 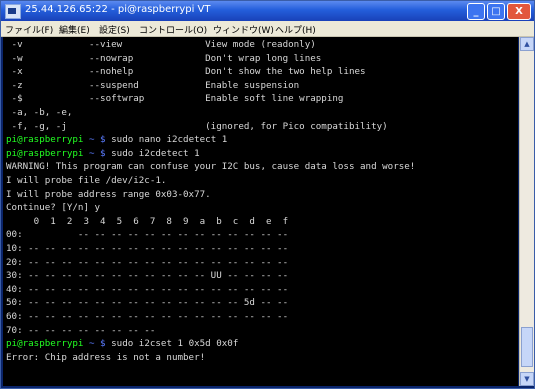 What do you see at coordinates (86, 180) in the screenshot?
I see `terminal-line: I will probe file /dev/i2c-1.` at bounding box center [86, 180].